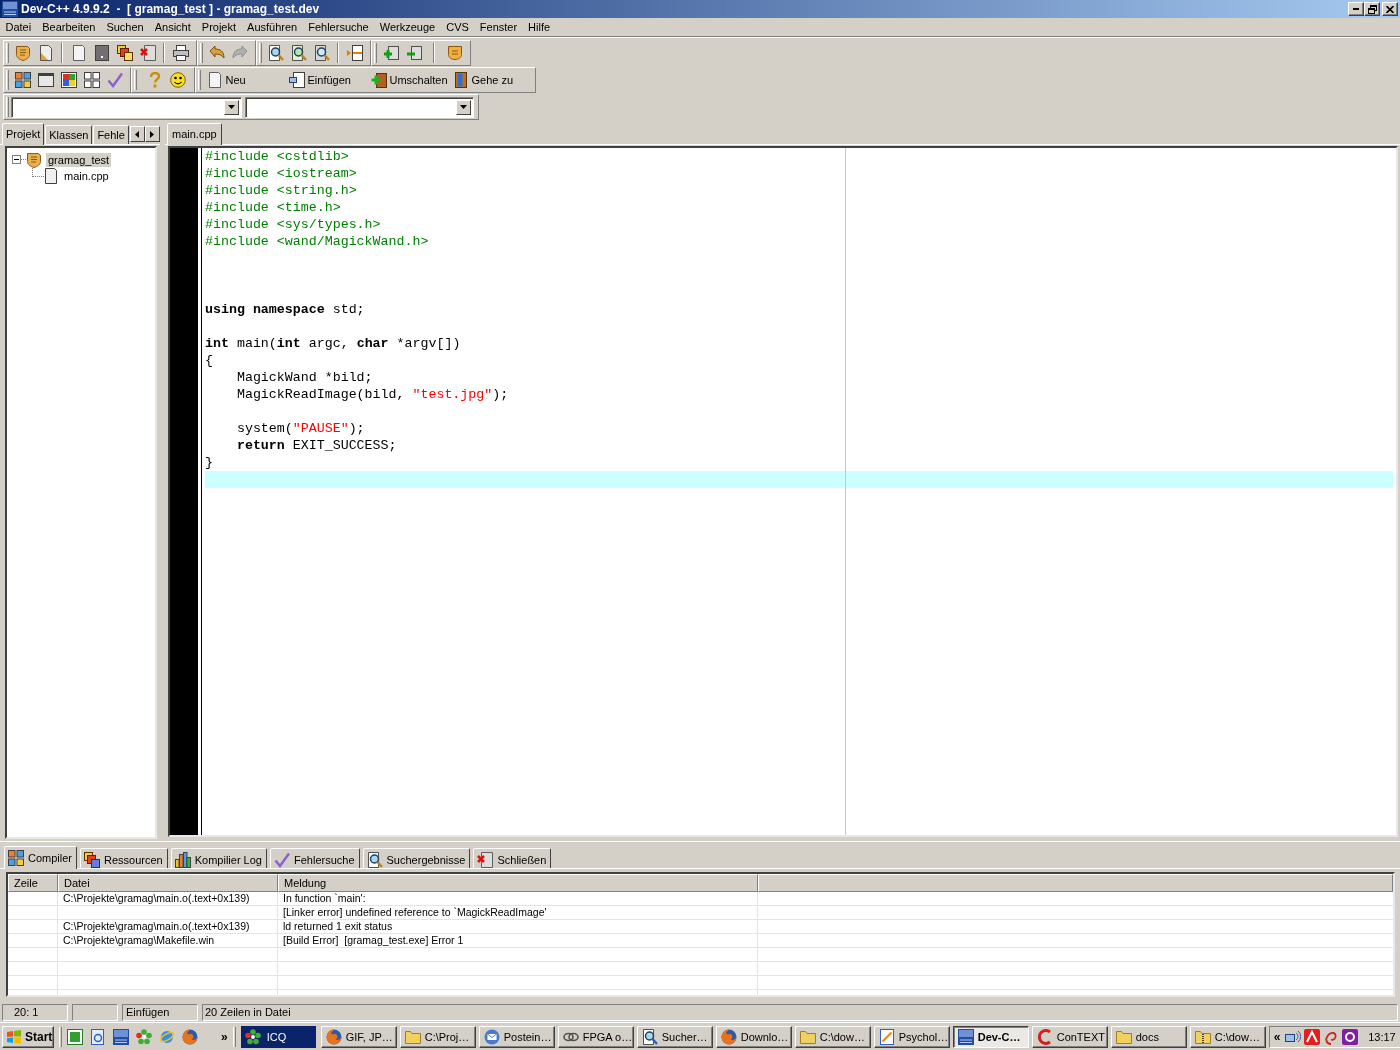 The width and height of the screenshot is (1400, 1050). I want to click on ring-tile-icon, so click(1350, 1036).